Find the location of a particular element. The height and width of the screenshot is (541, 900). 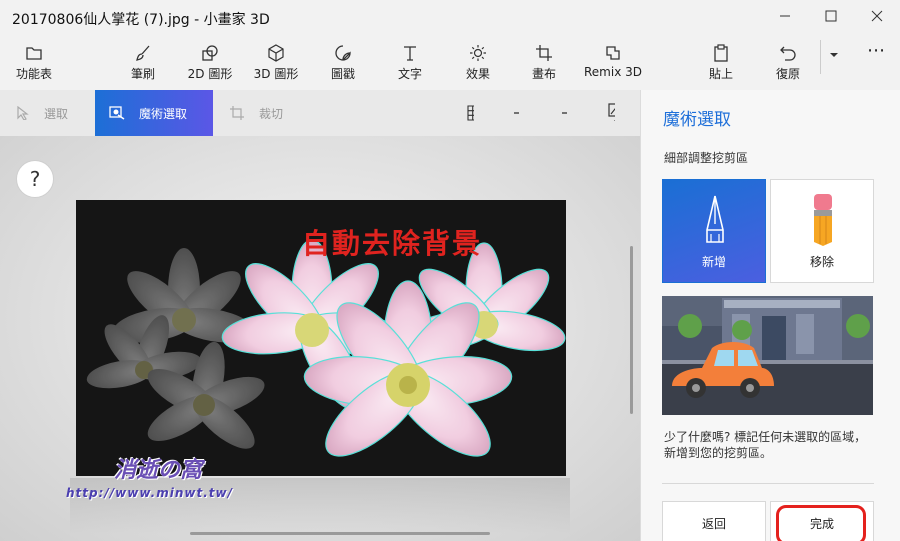

car-illustration is located at coordinates (767, 355).